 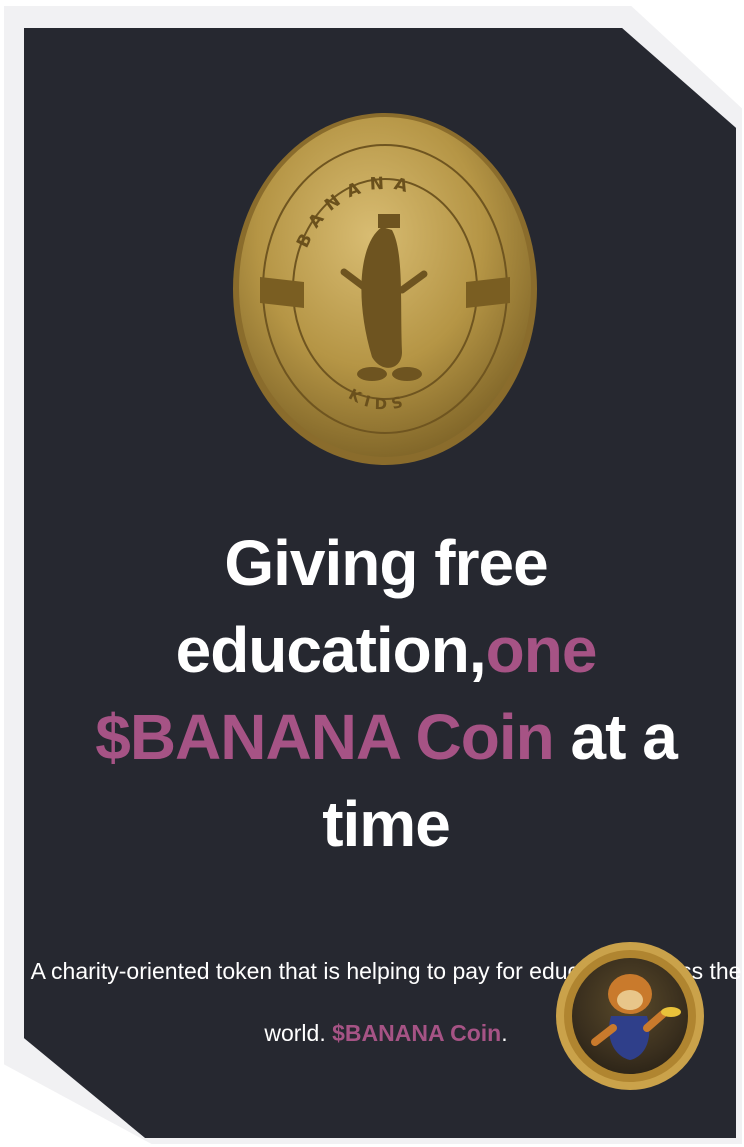 What do you see at coordinates (504, 1033) in the screenshot?
I see `description-period: .` at bounding box center [504, 1033].